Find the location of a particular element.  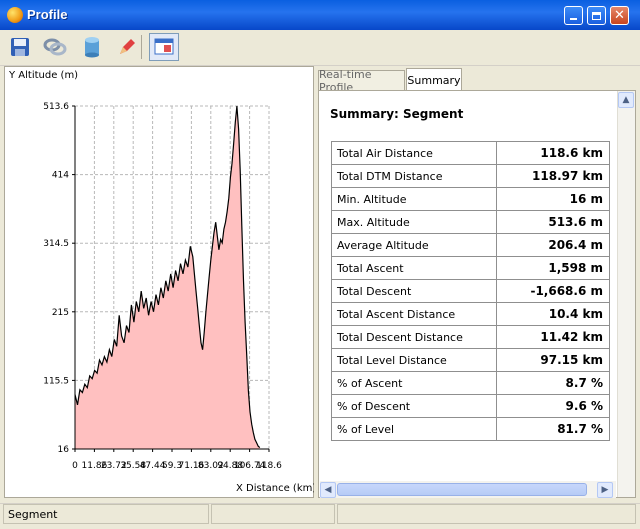

row-value: 1,598 m is located at coordinates (553, 268).